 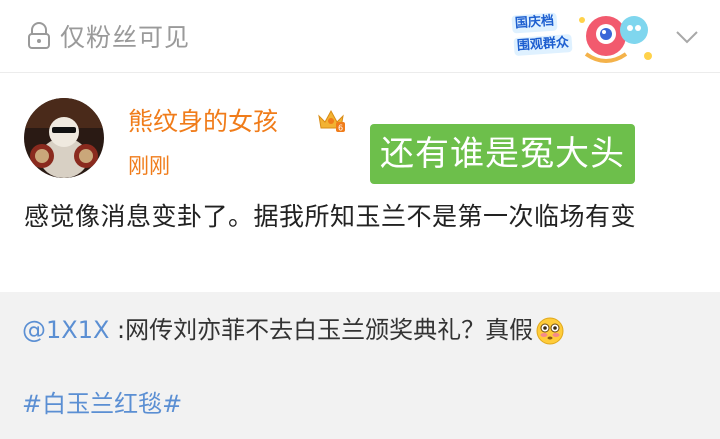 I want to click on svg-text: 6, so click(x=340, y=128).